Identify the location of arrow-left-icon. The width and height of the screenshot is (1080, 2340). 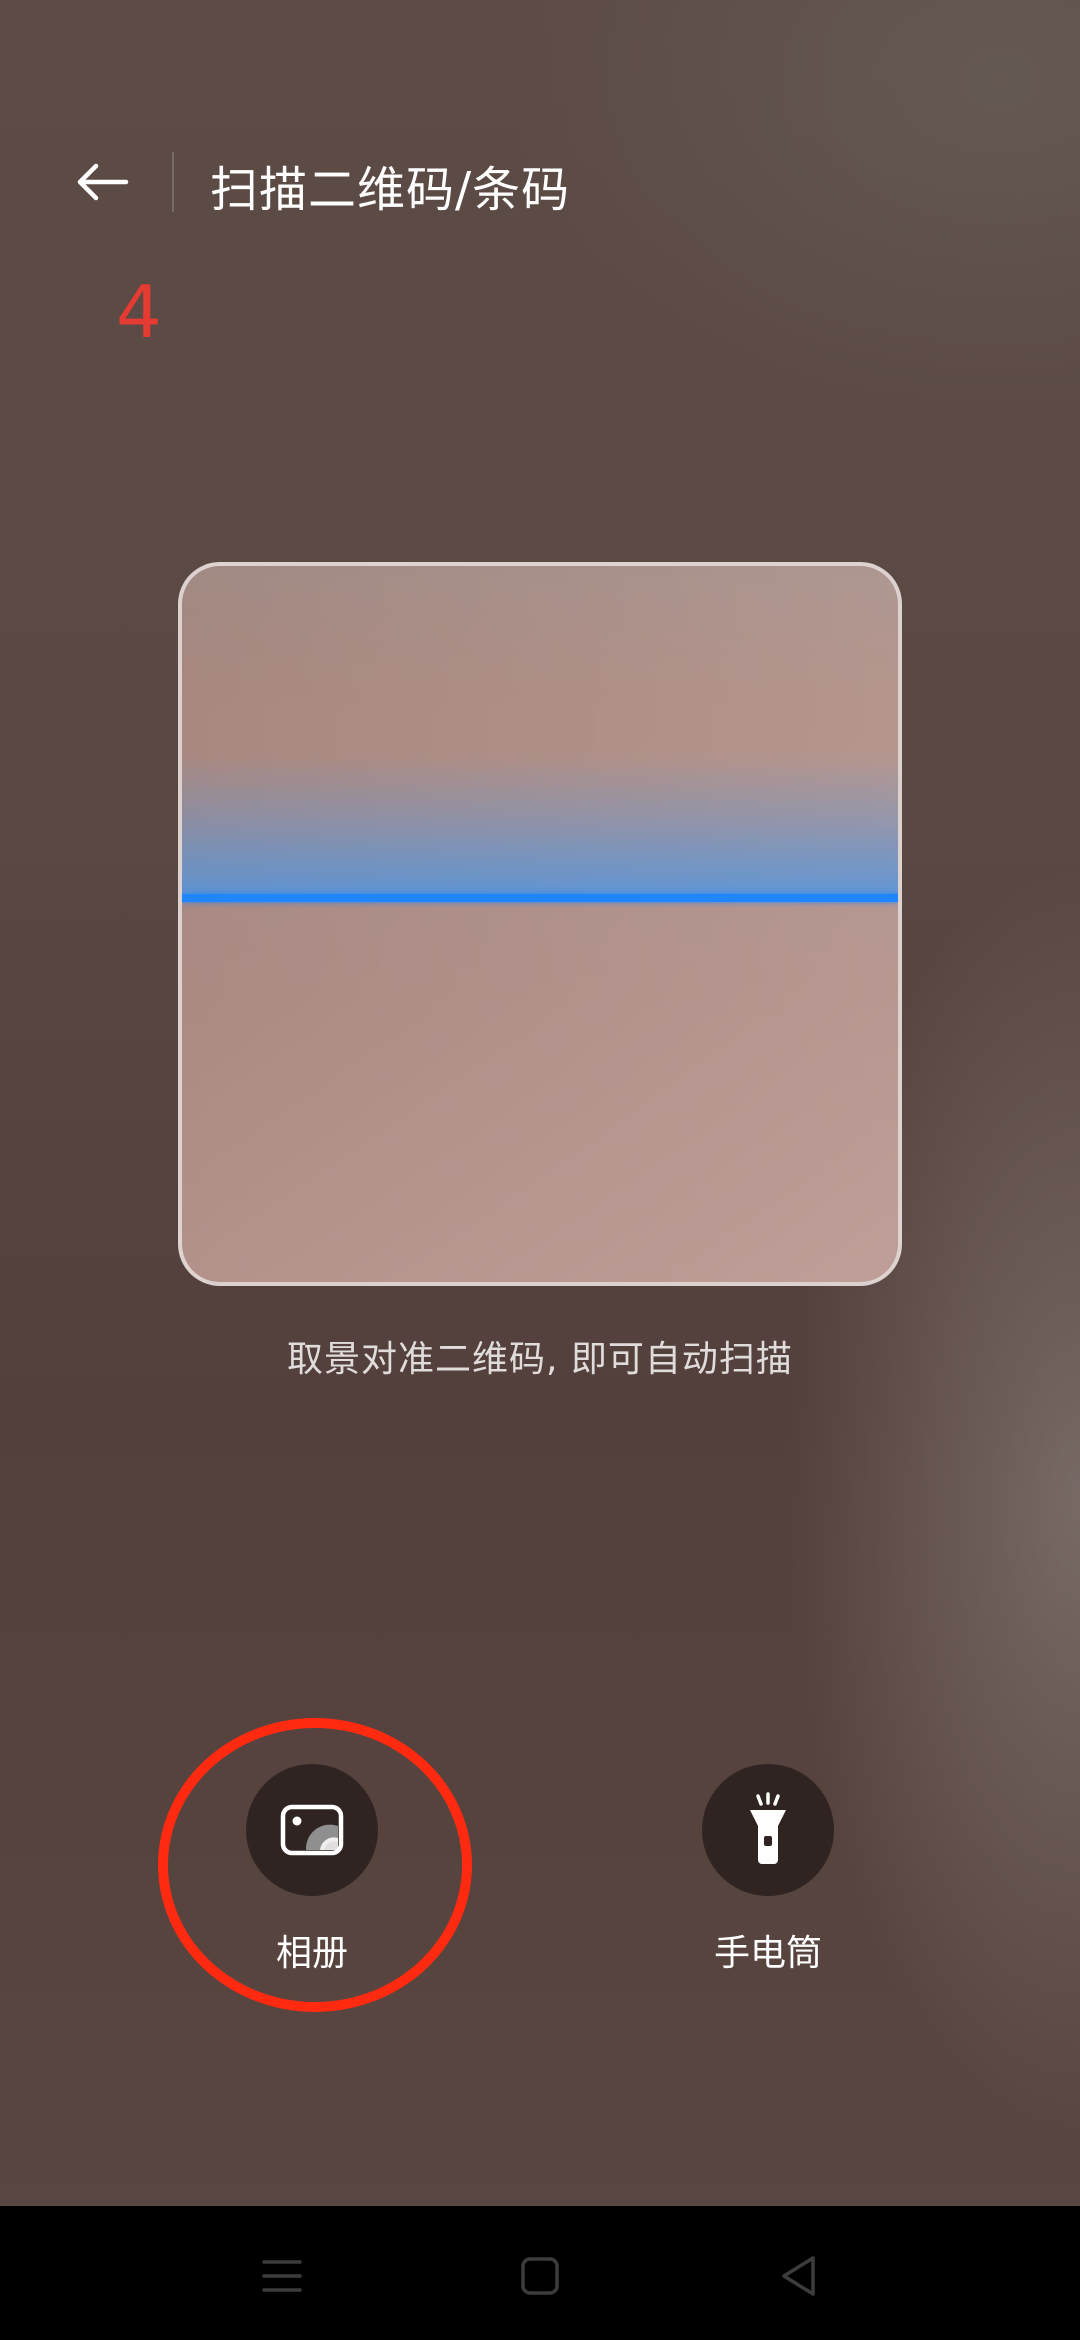
(103, 182).